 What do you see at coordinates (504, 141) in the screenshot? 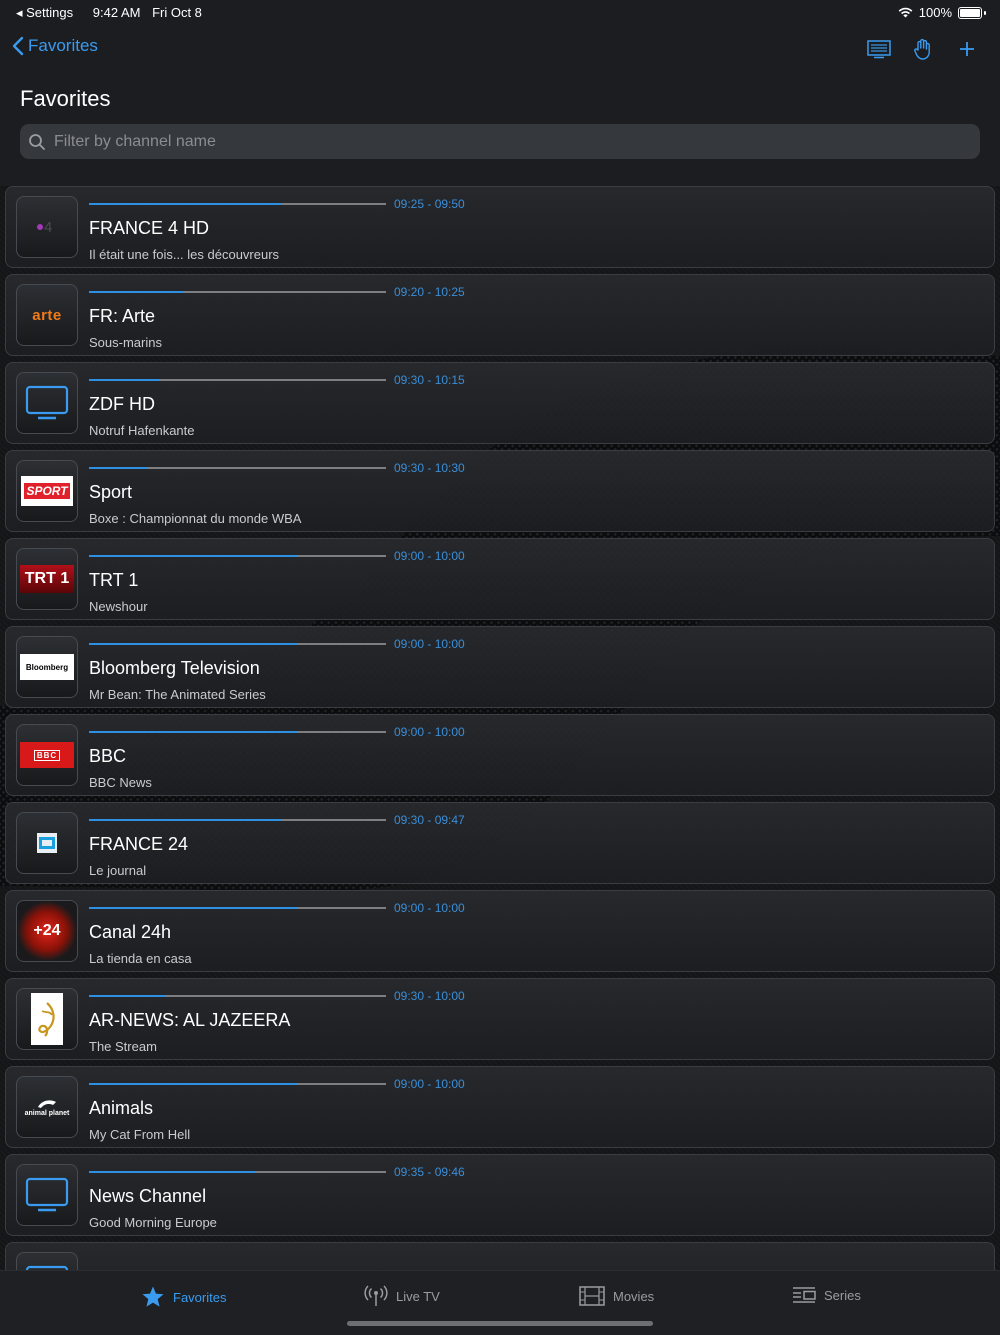
I see `search-input` at bounding box center [504, 141].